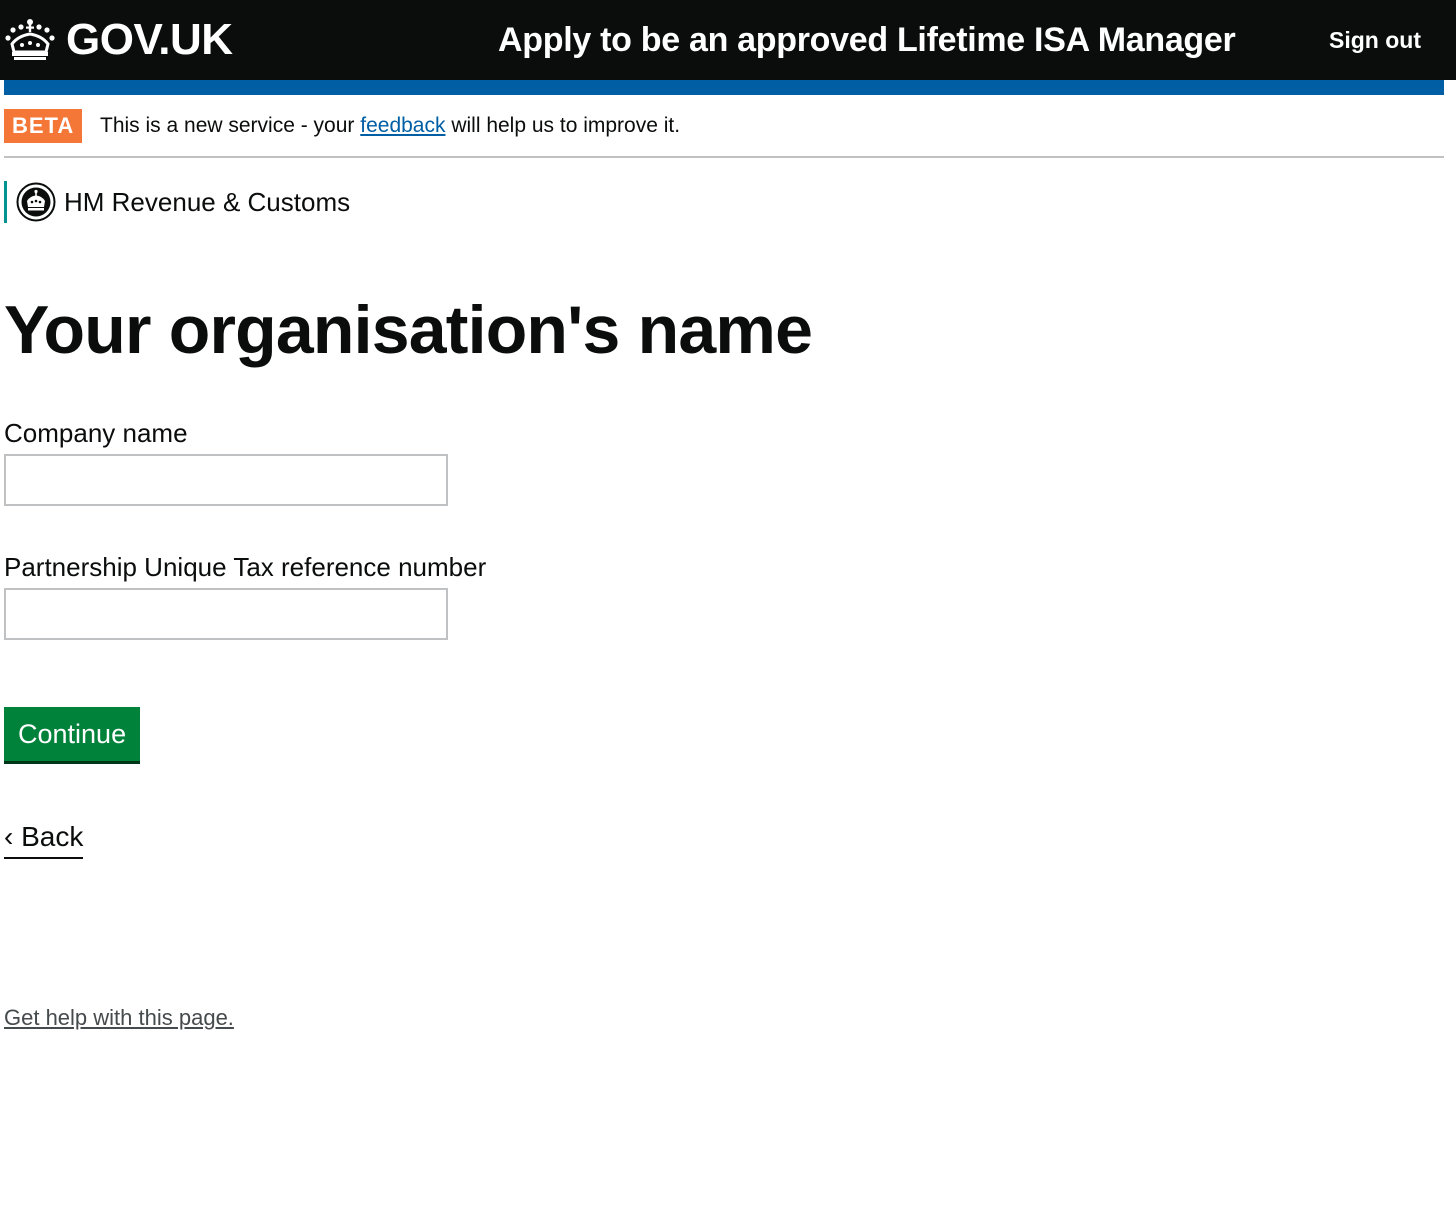  I want to click on sign-out-link: Sign out, so click(1375, 40).